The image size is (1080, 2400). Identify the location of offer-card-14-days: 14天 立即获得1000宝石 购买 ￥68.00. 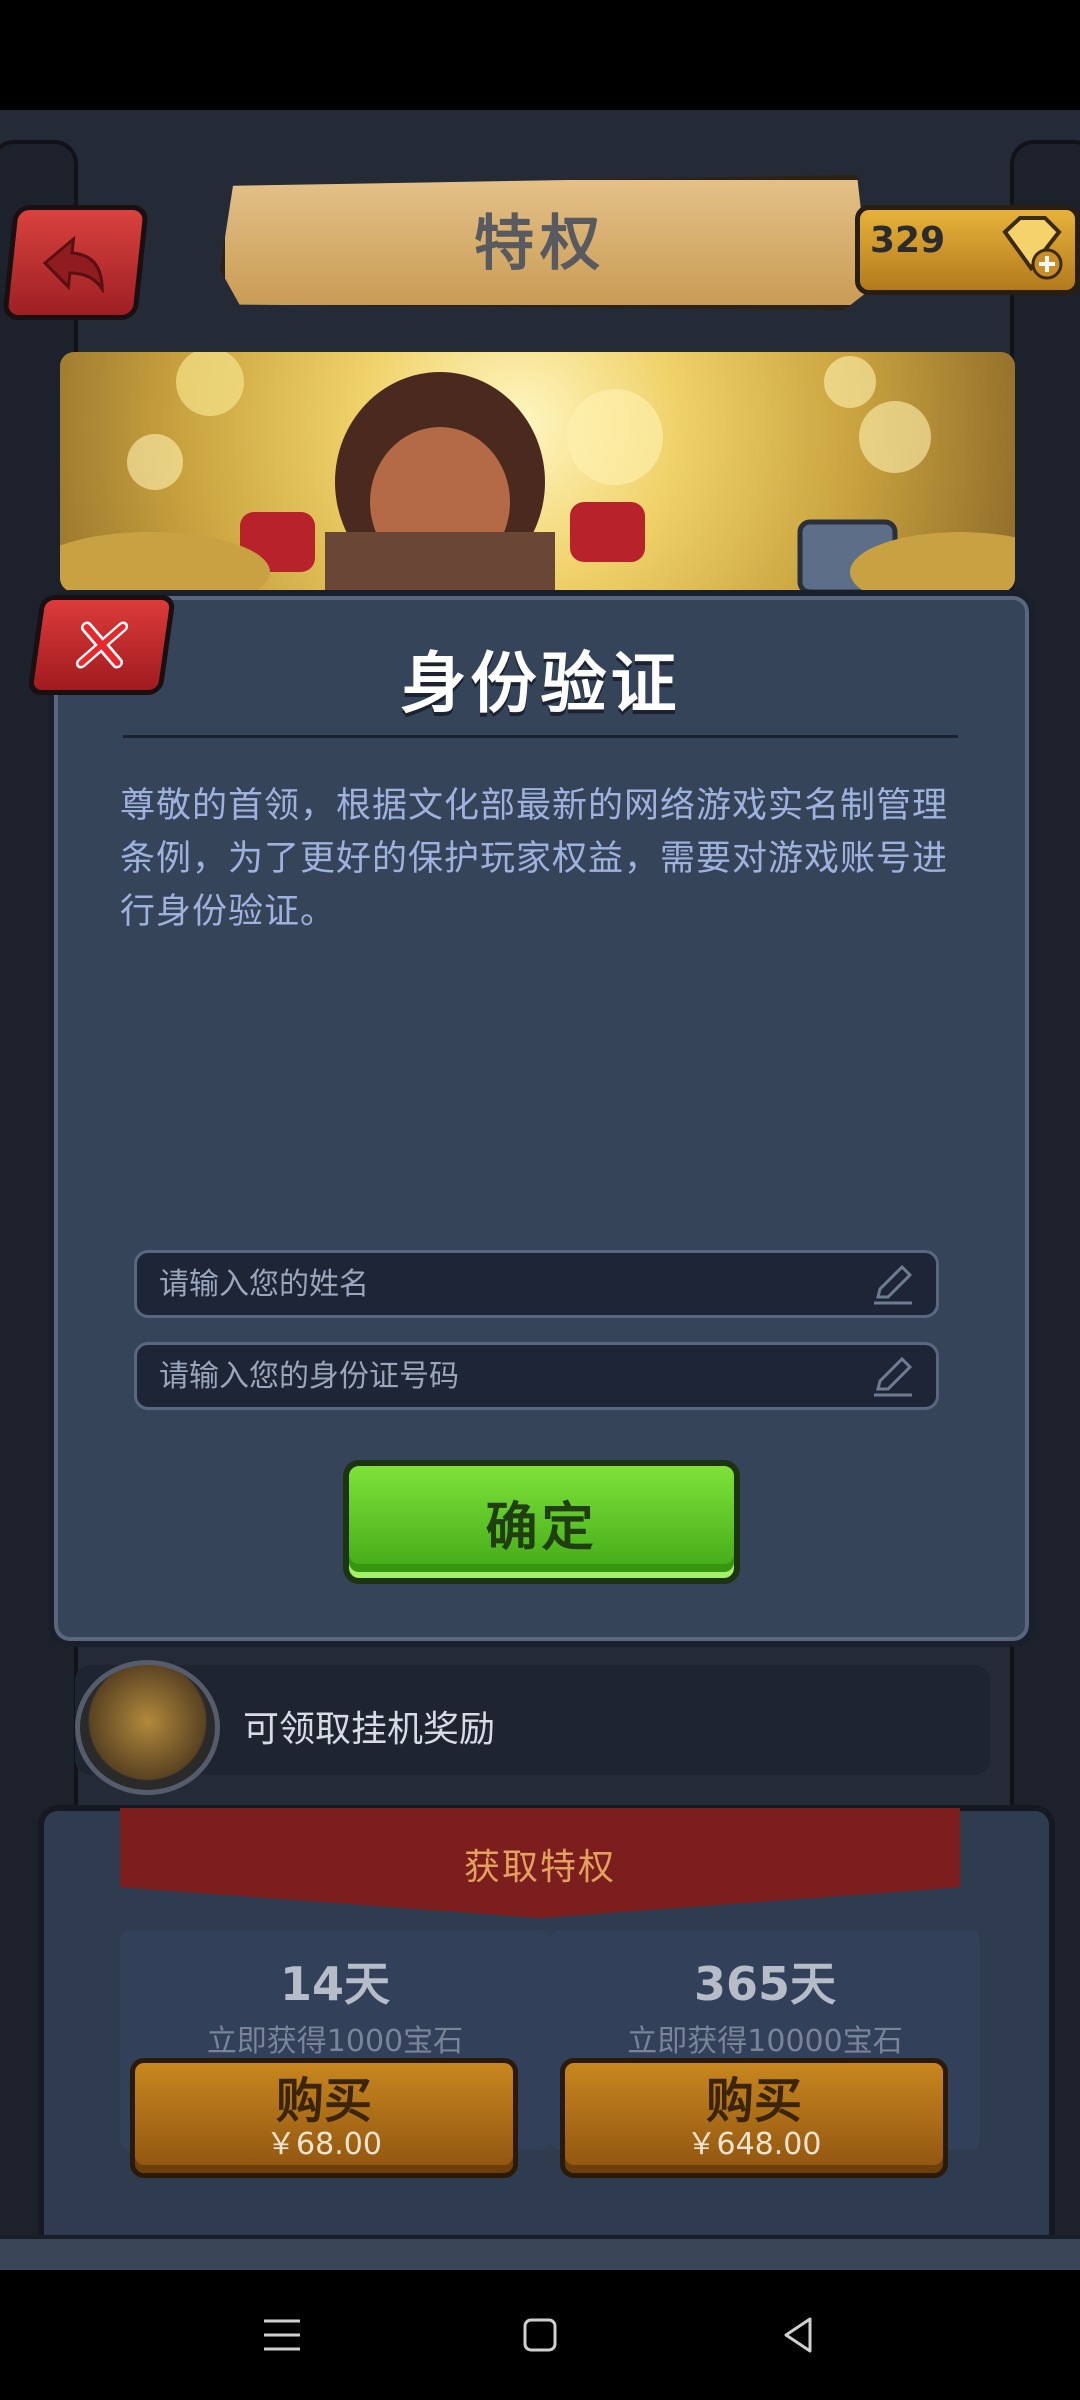
(335, 2054).